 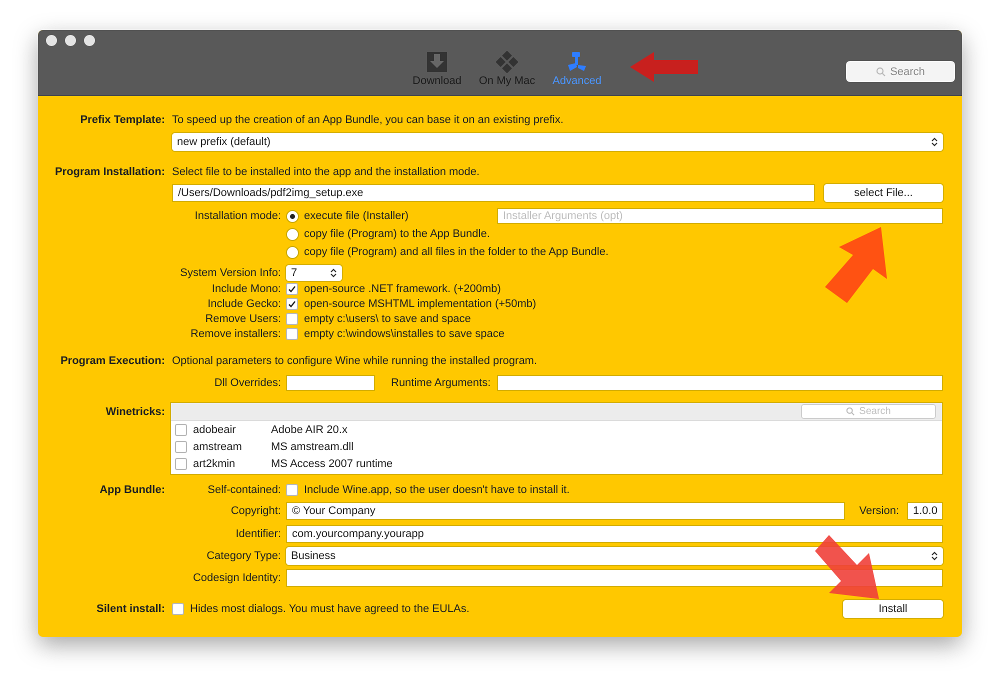 I want to click on checkbox-label: empty c:\users\ to save and space, so click(x=387, y=318).